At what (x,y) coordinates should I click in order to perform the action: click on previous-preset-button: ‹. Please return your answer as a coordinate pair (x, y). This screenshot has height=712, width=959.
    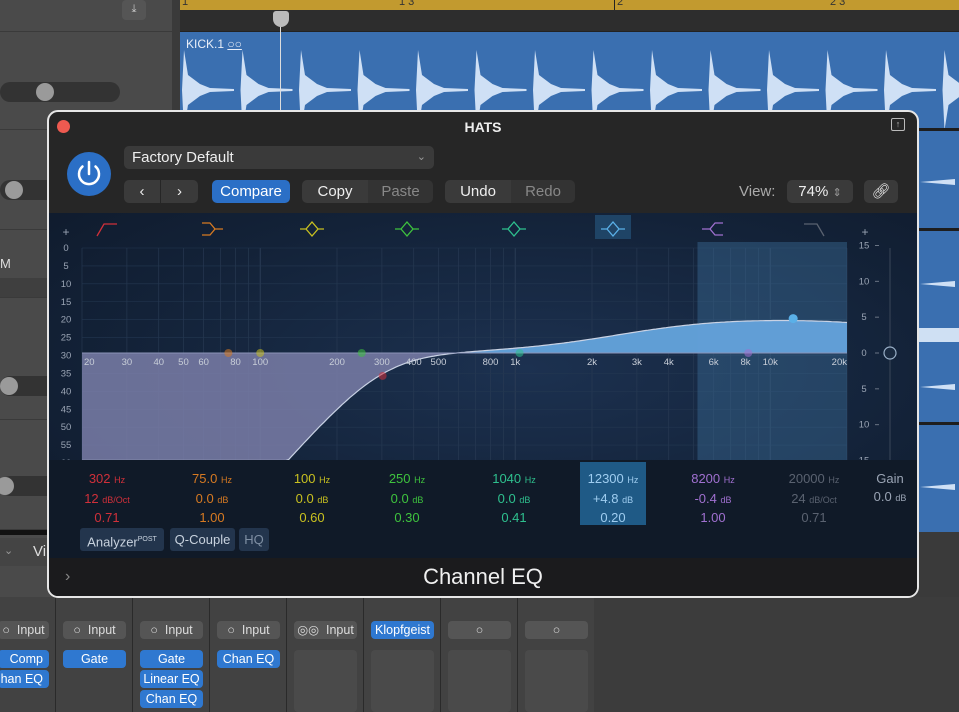
    Looking at the image, I should click on (142, 191).